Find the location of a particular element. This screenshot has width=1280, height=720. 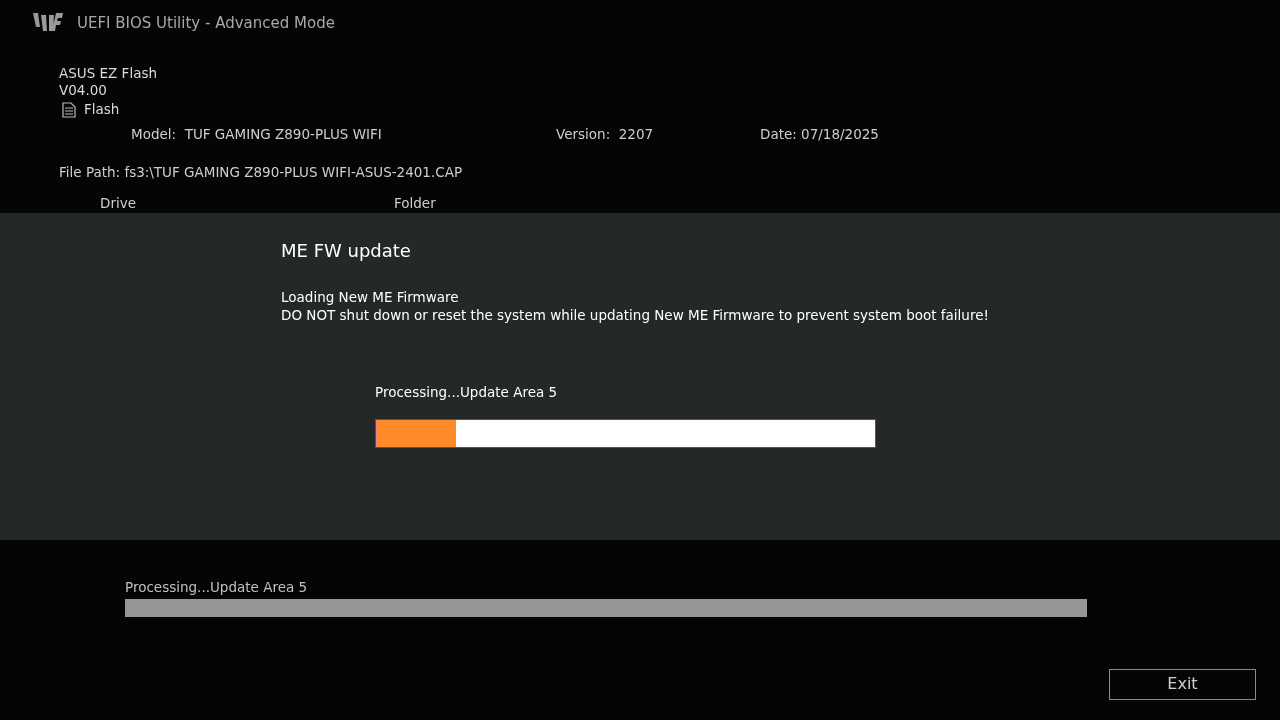

dialog-message: DO NOT shut down or reset the system while updating New ME Firmware to prevent system boot failure! is located at coordinates (635, 314).